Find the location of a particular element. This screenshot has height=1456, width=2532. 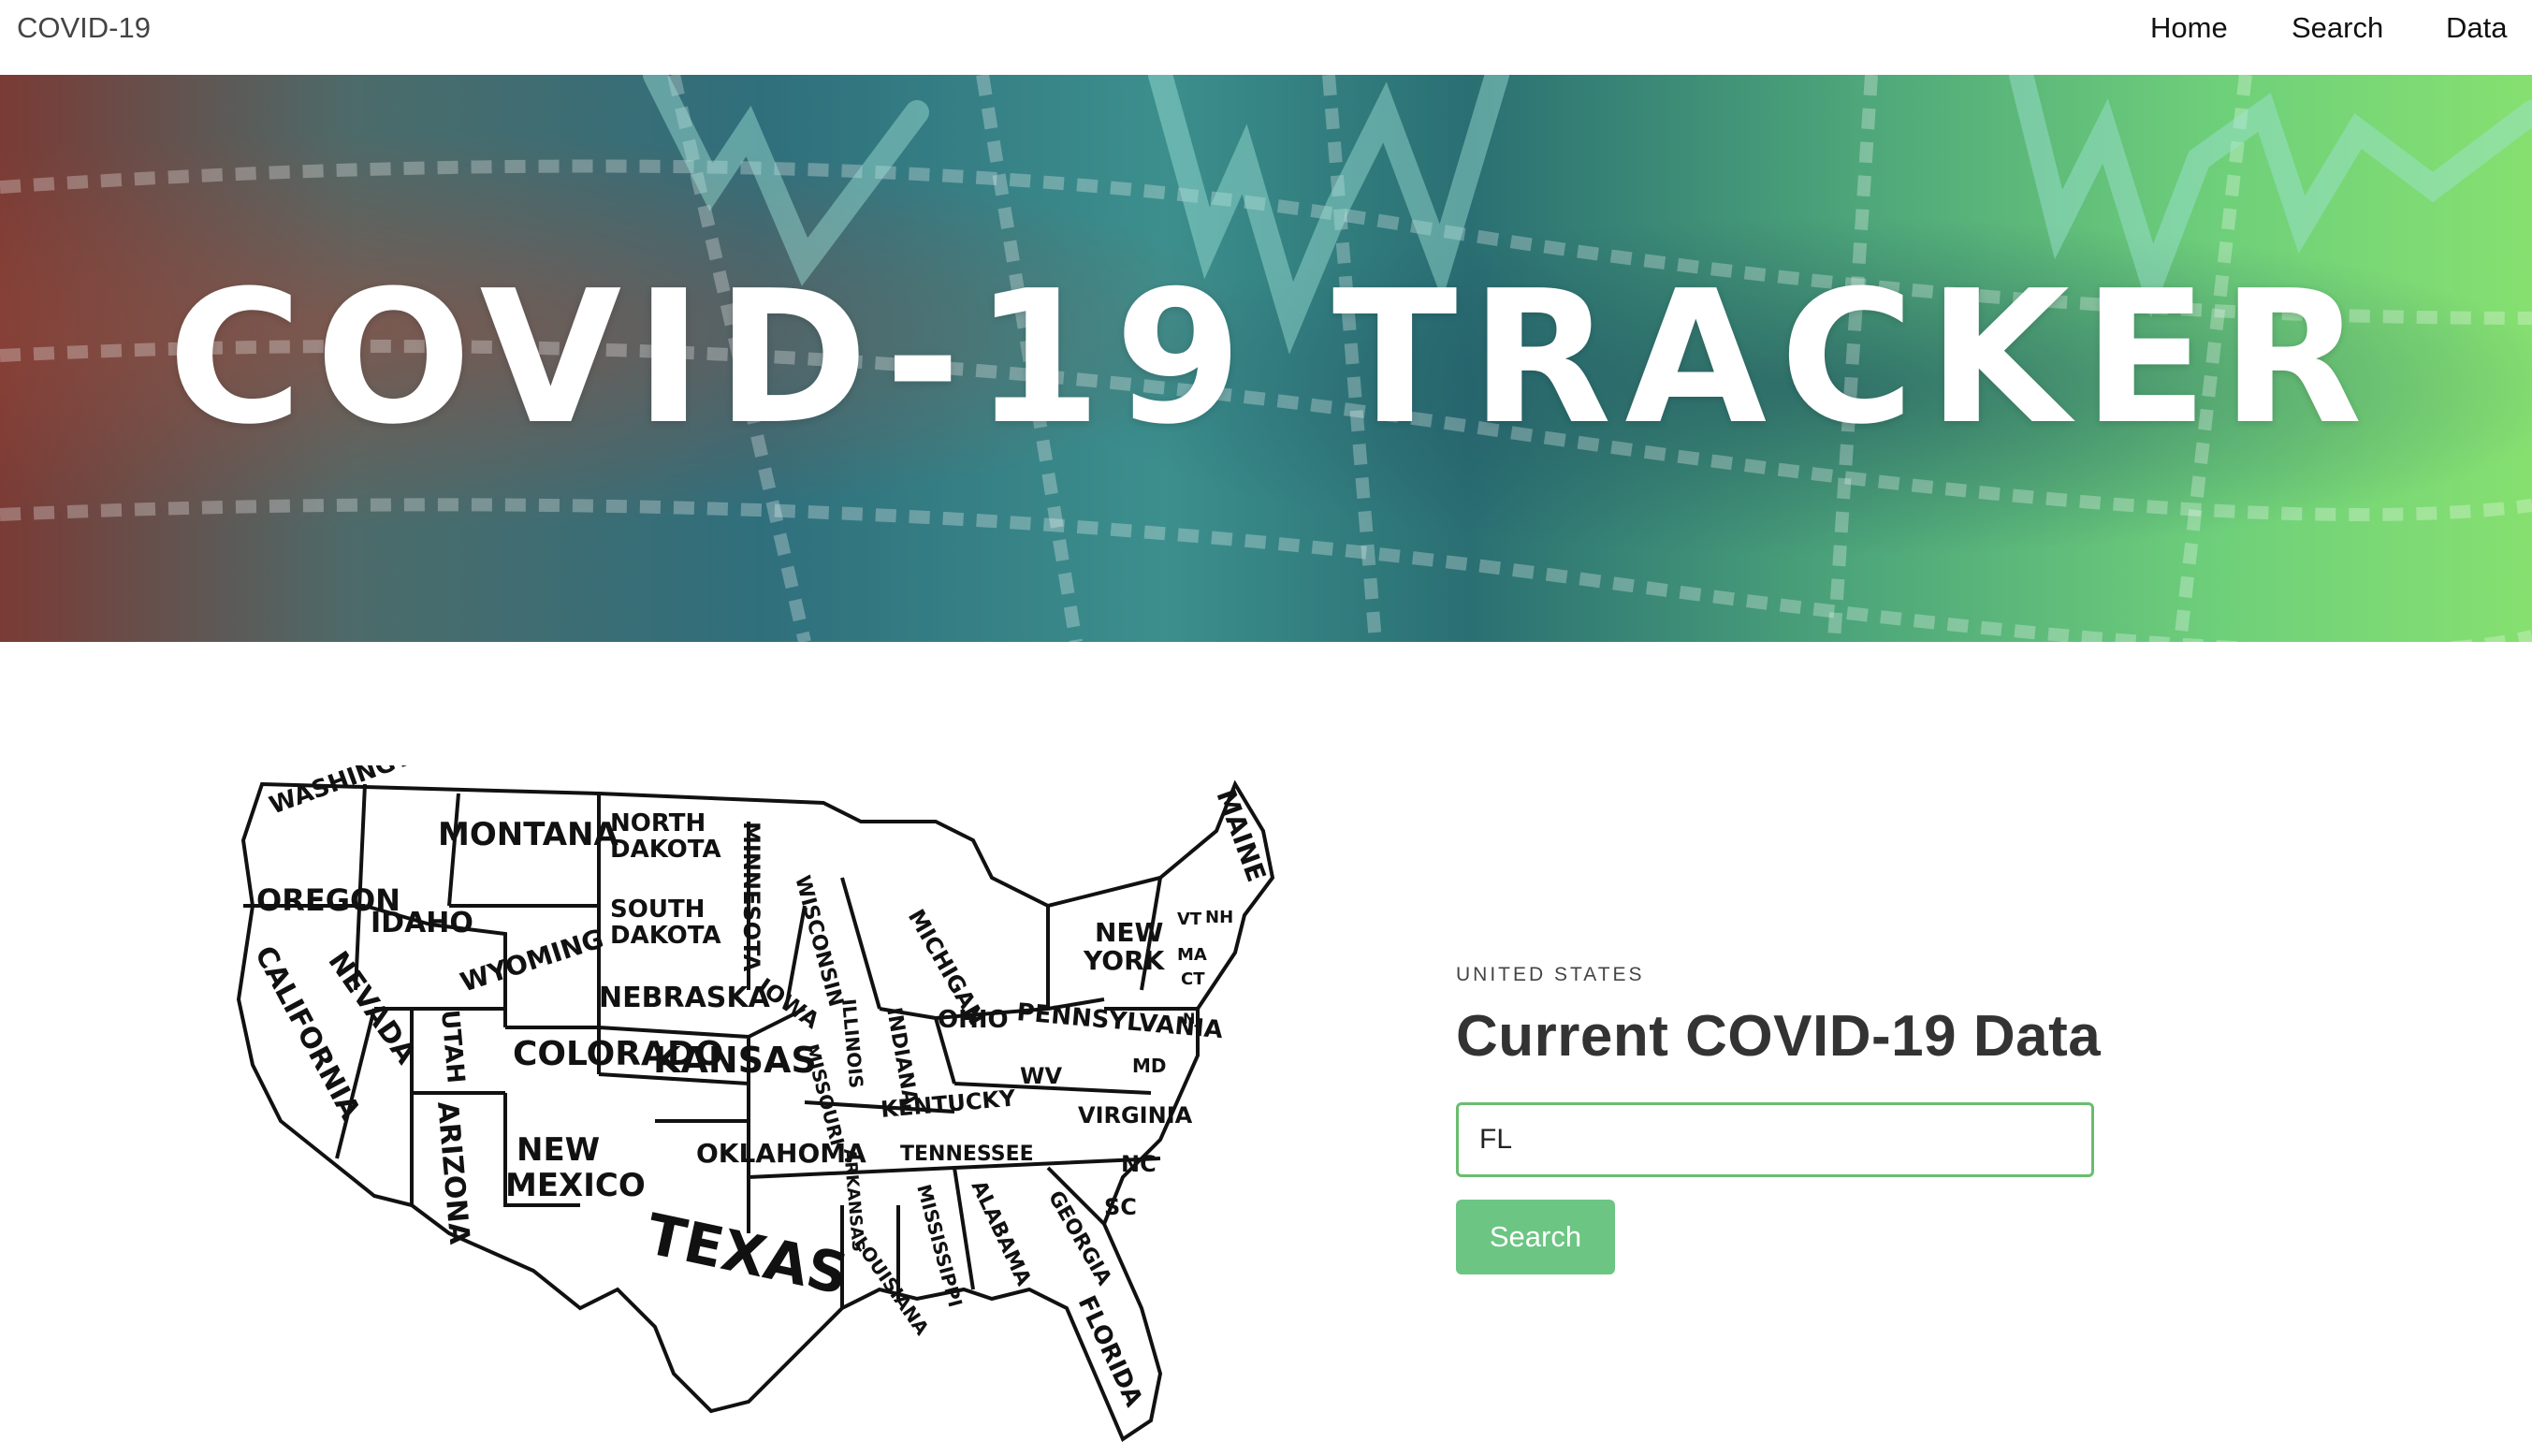

map-label: UTAH is located at coordinates (453, 1047).